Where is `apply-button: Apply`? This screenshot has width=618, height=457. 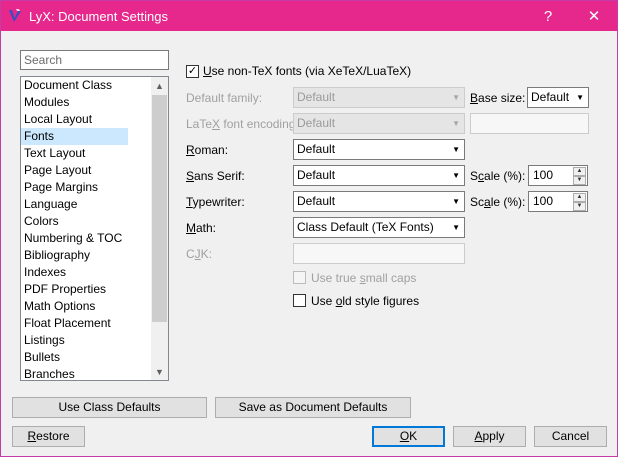 apply-button: Apply is located at coordinates (489, 436).